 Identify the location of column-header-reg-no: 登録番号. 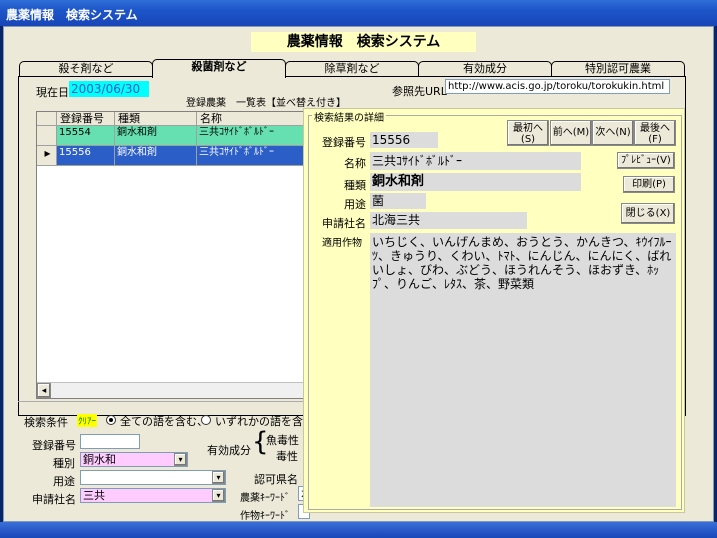
(86, 119).